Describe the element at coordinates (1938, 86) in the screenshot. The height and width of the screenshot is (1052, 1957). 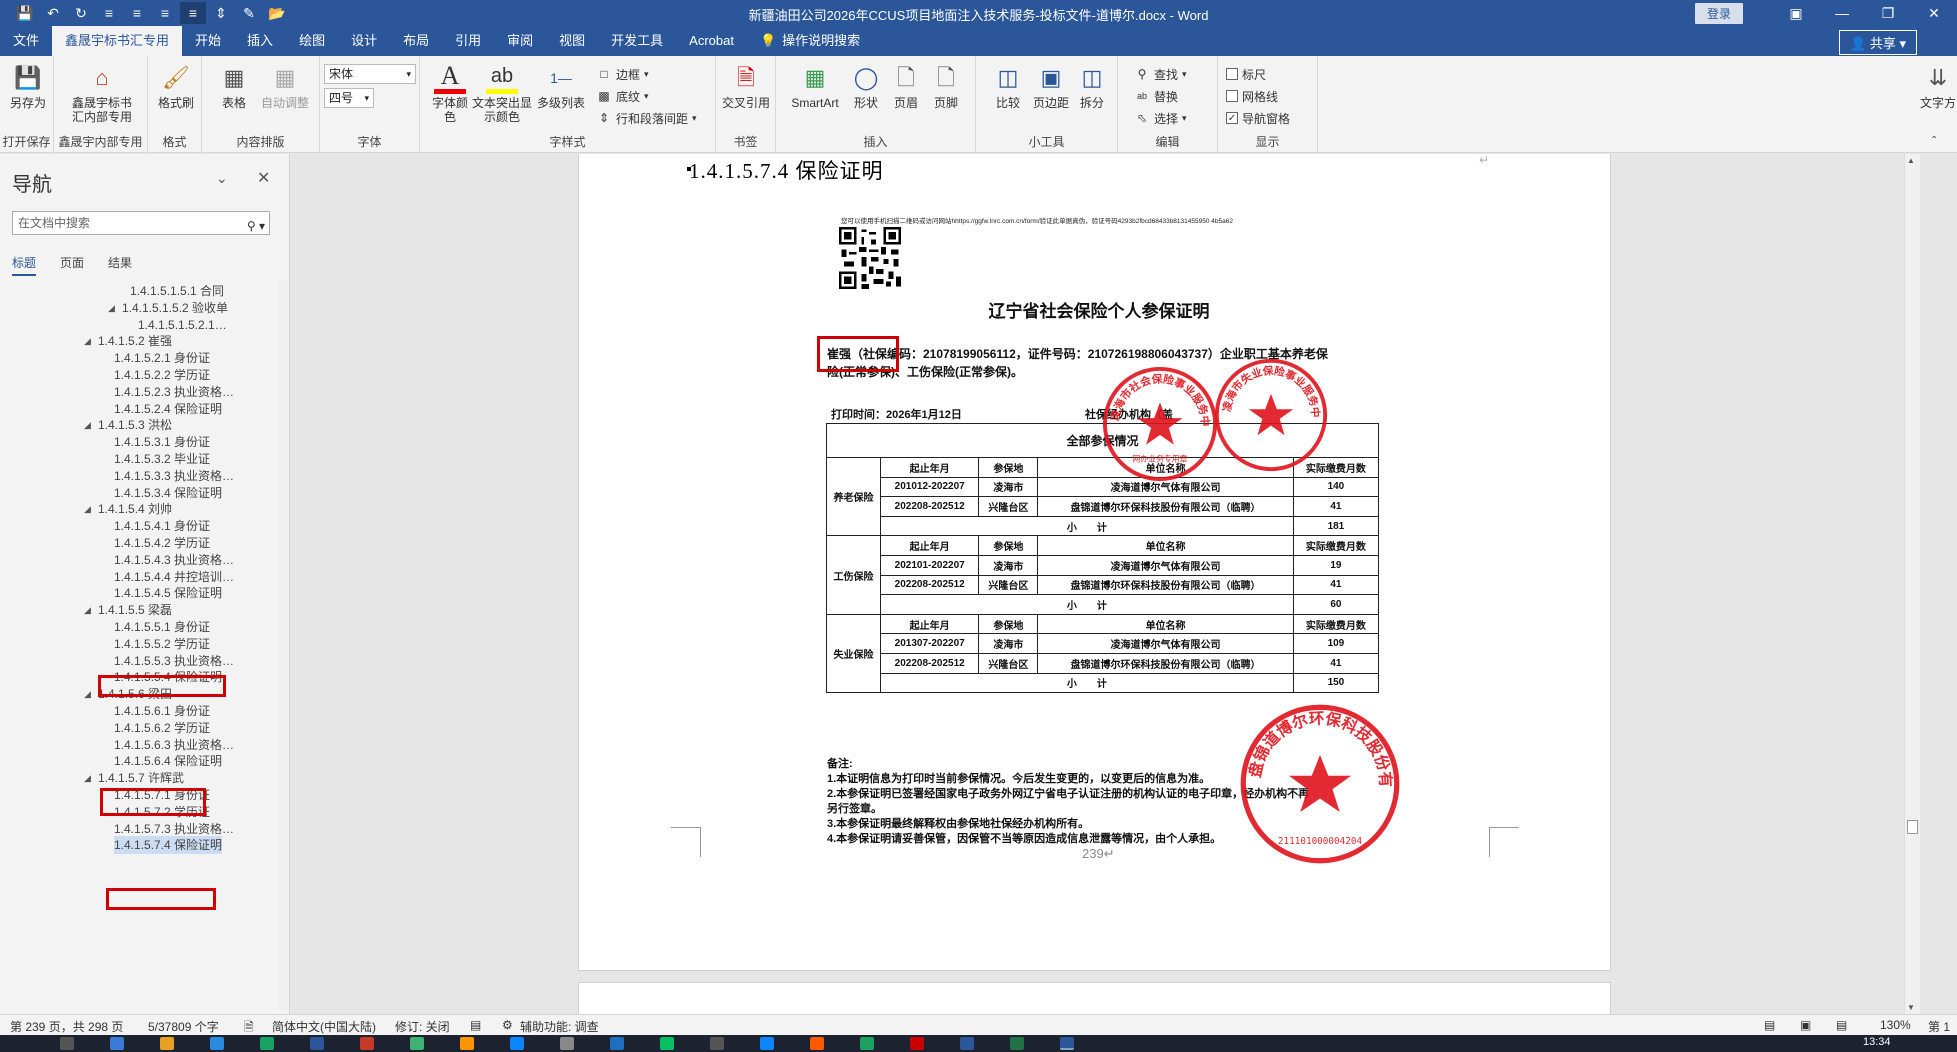
I see `text-direction-button: ⇊ 文字方` at that location.